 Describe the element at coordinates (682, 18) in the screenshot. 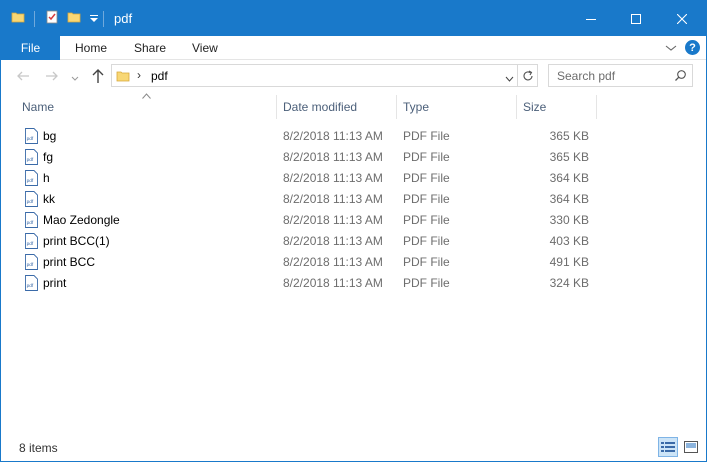

I see `close-button` at that location.